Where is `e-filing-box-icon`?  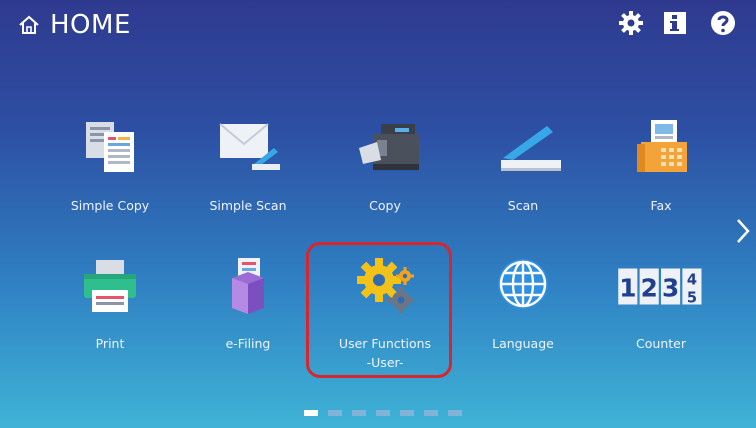 e-filing-box-icon is located at coordinates (248, 286).